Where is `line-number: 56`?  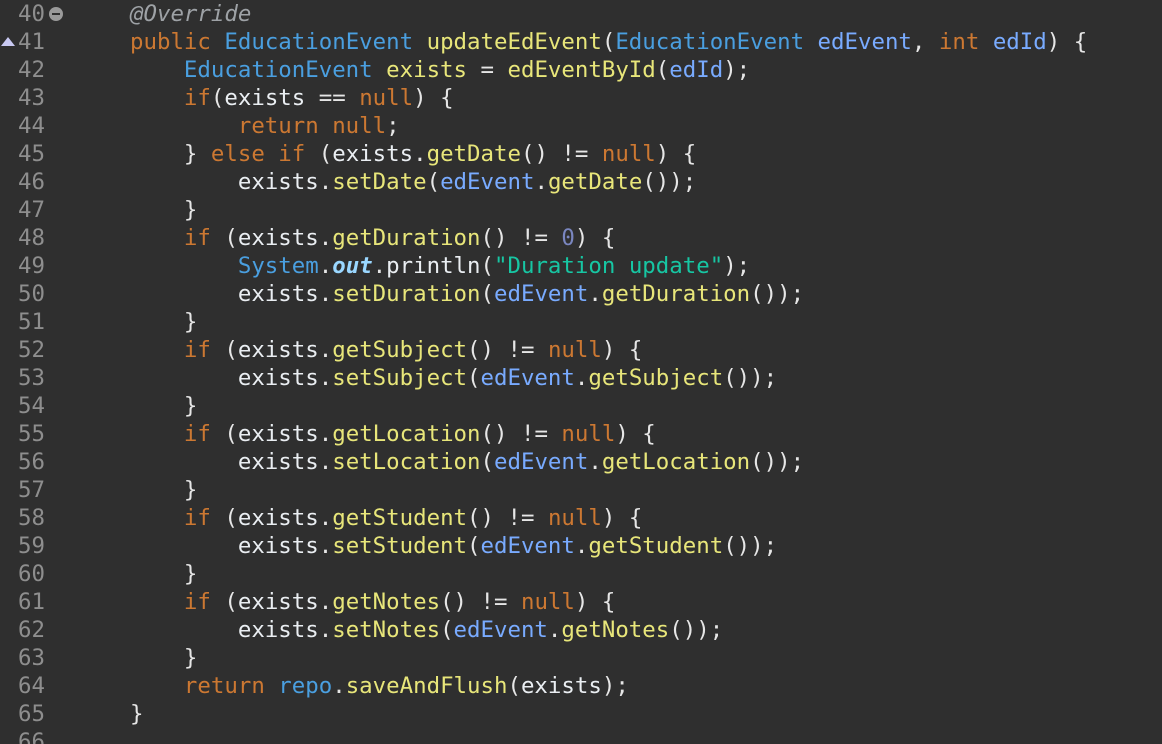 line-number: 56 is located at coordinates (31, 462).